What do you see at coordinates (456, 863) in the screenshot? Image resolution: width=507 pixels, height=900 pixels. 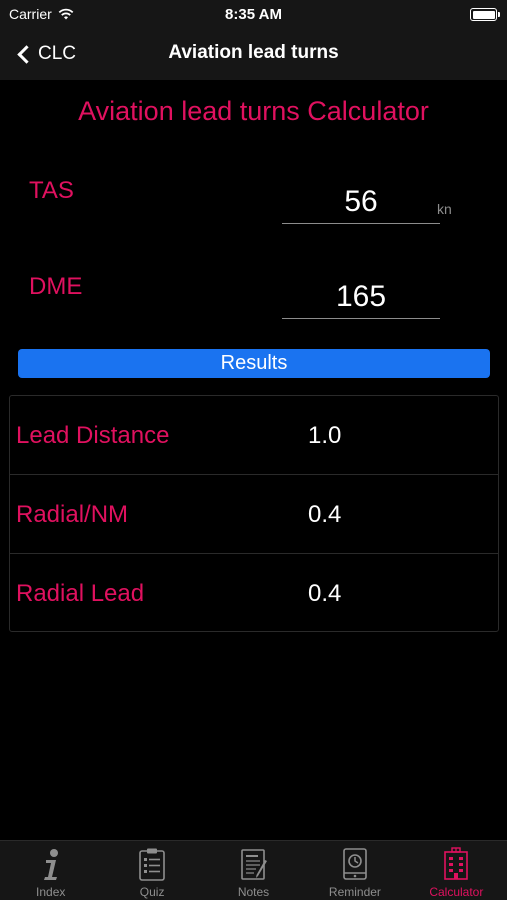 I see `calculator-building-icon` at bounding box center [456, 863].